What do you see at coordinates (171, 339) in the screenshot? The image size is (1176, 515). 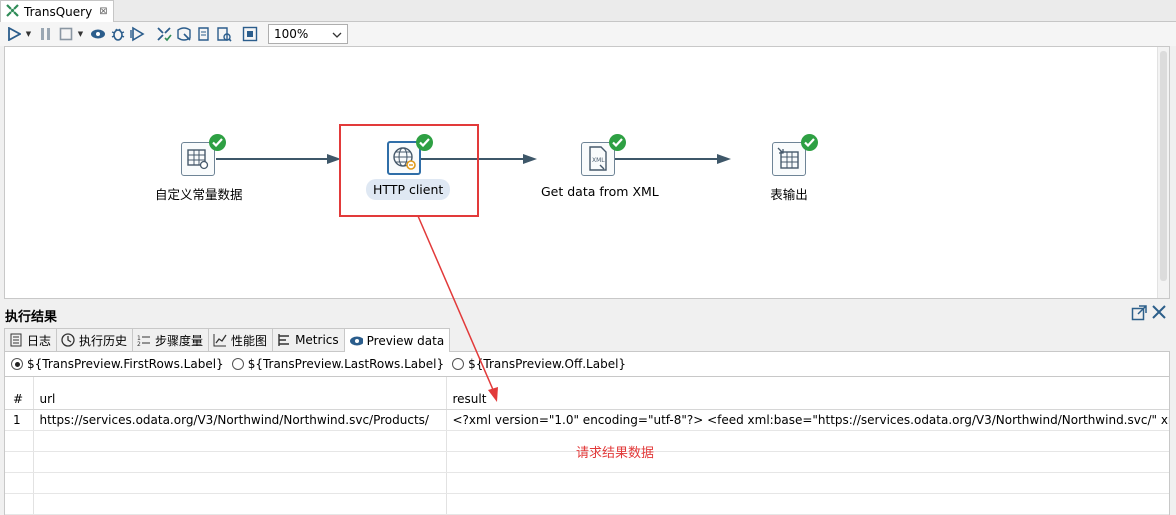 I see `tab-step-metrics: 12 步骤度量` at bounding box center [171, 339].